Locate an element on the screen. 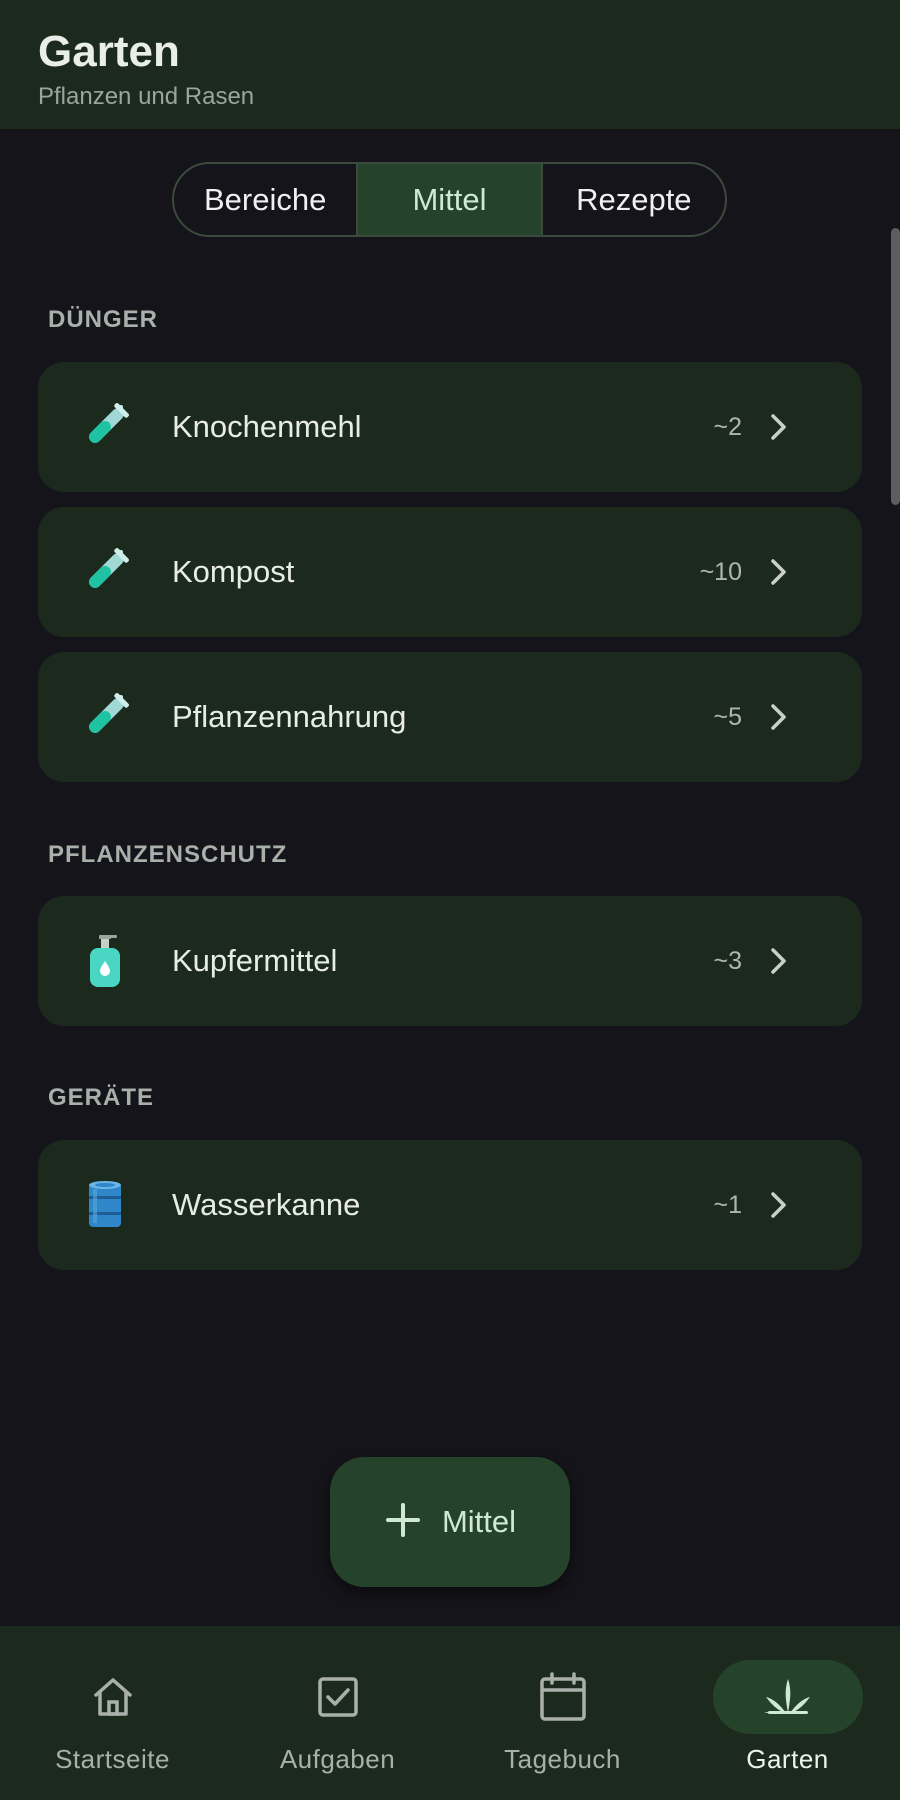 This screenshot has width=900, height=1800. item-count: ~5 is located at coordinates (727, 716).